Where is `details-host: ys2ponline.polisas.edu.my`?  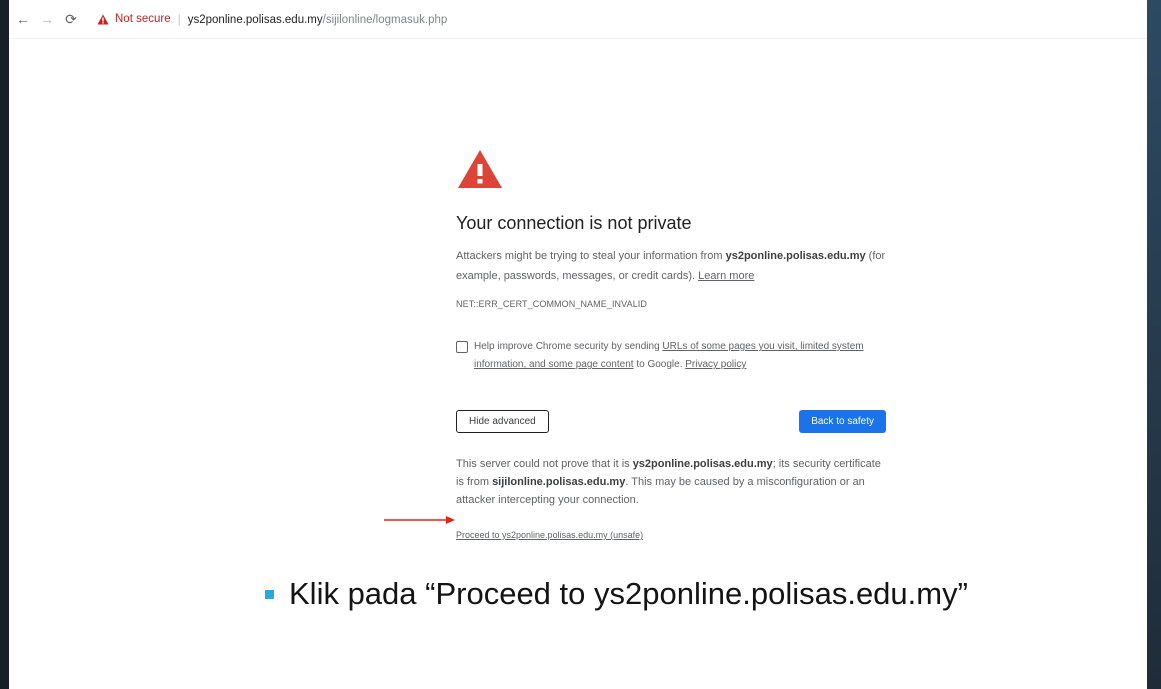 details-host: ys2ponline.polisas.edu.my is located at coordinates (702, 464).